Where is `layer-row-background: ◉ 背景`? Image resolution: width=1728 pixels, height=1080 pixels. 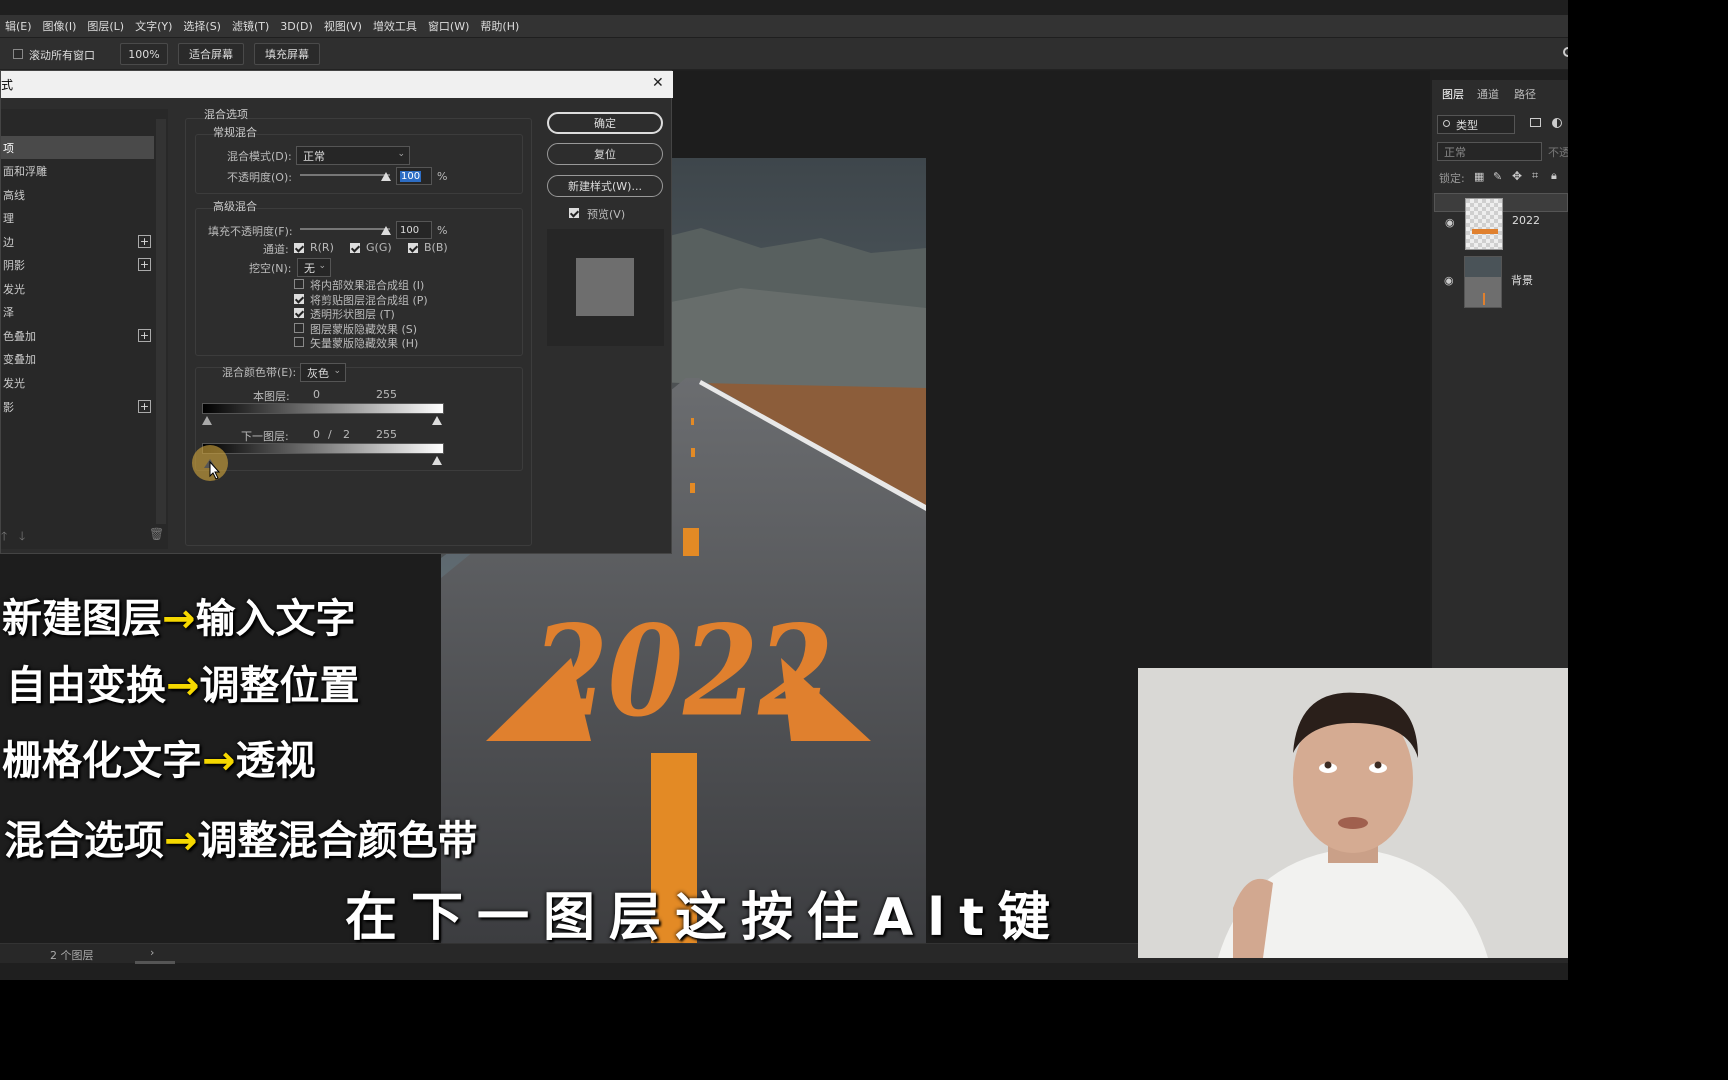
layer-row-background: ◉ 背景 is located at coordinates (1501, 281).